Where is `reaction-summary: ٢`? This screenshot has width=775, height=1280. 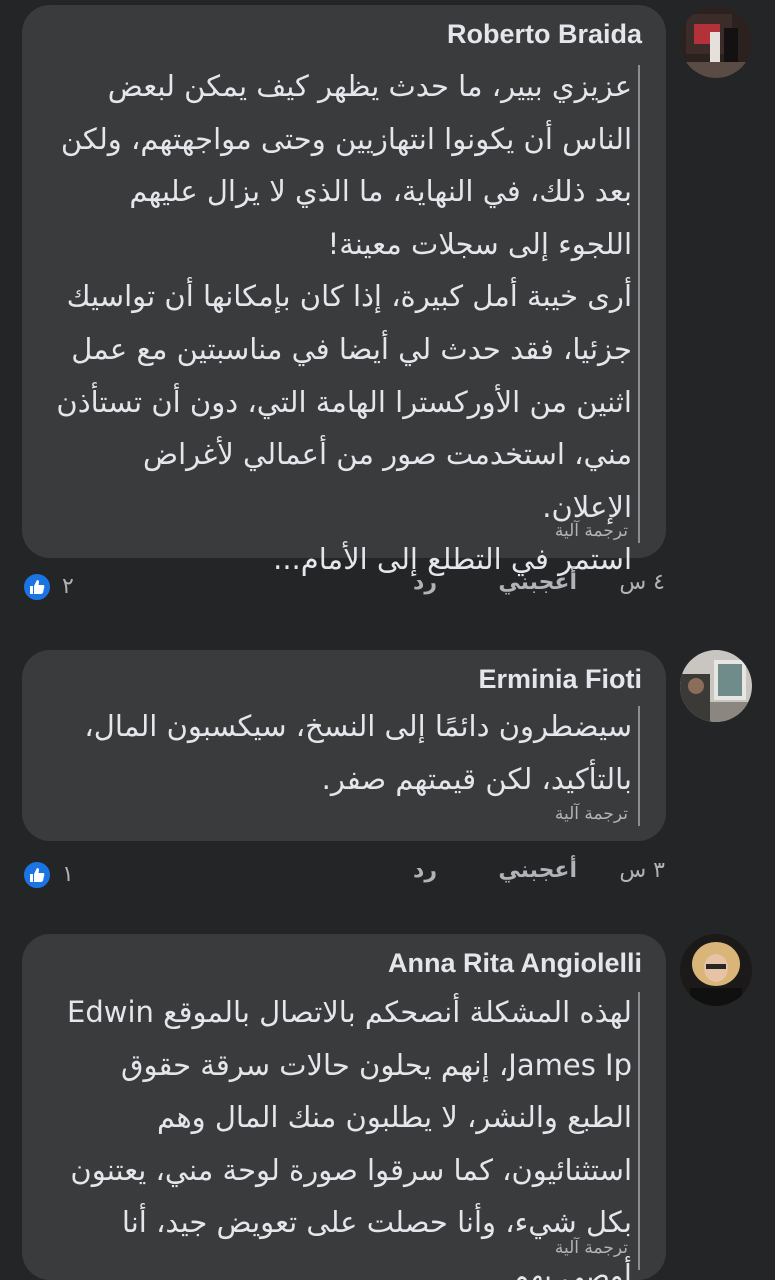 reaction-summary: ٢ is located at coordinates (52, 588).